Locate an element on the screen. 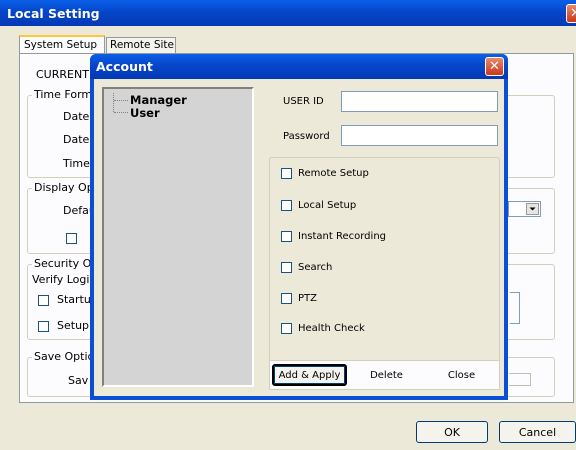  tree-line-h2 is located at coordinates (121, 112).